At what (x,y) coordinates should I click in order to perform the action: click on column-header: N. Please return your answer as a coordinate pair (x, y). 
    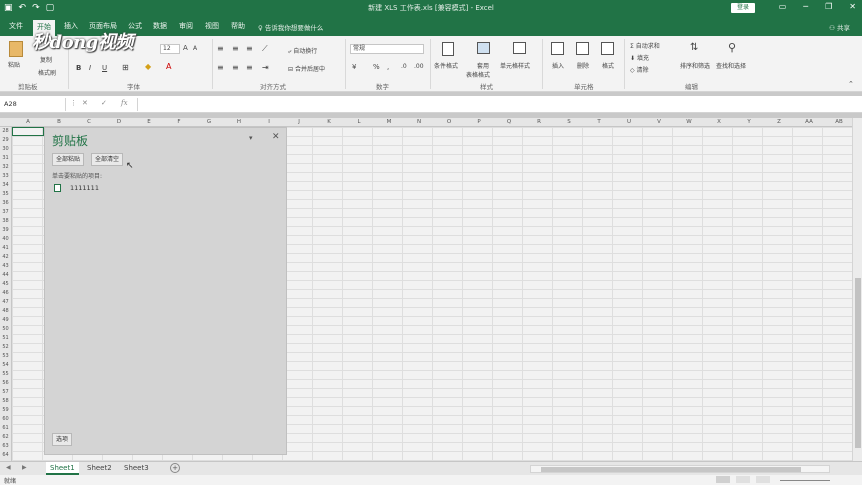
    Looking at the image, I should click on (419, 122).